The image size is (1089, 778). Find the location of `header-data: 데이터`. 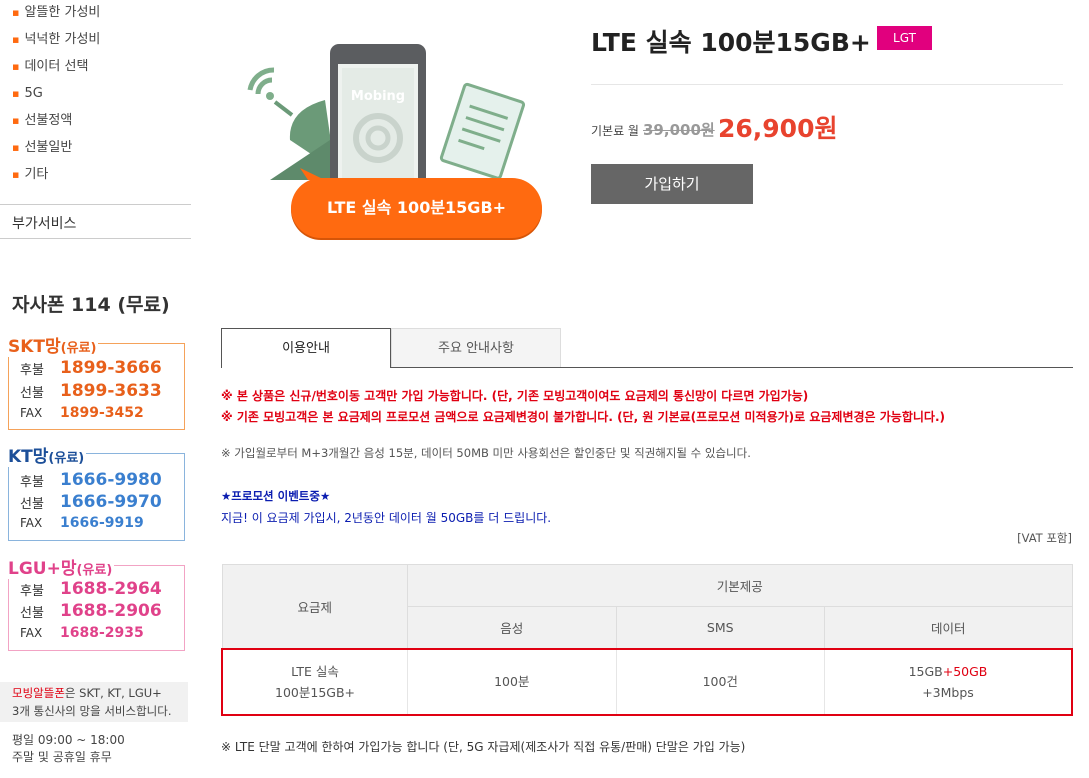

header-data: 데이터 is located at coordinates (948, 627).